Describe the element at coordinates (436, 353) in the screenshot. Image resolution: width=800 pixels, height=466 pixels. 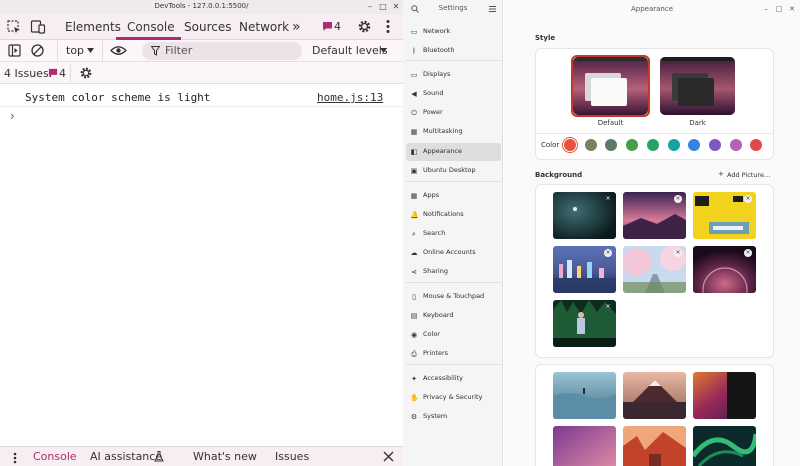
I see `sidebar-item-label: Printers` at that location.